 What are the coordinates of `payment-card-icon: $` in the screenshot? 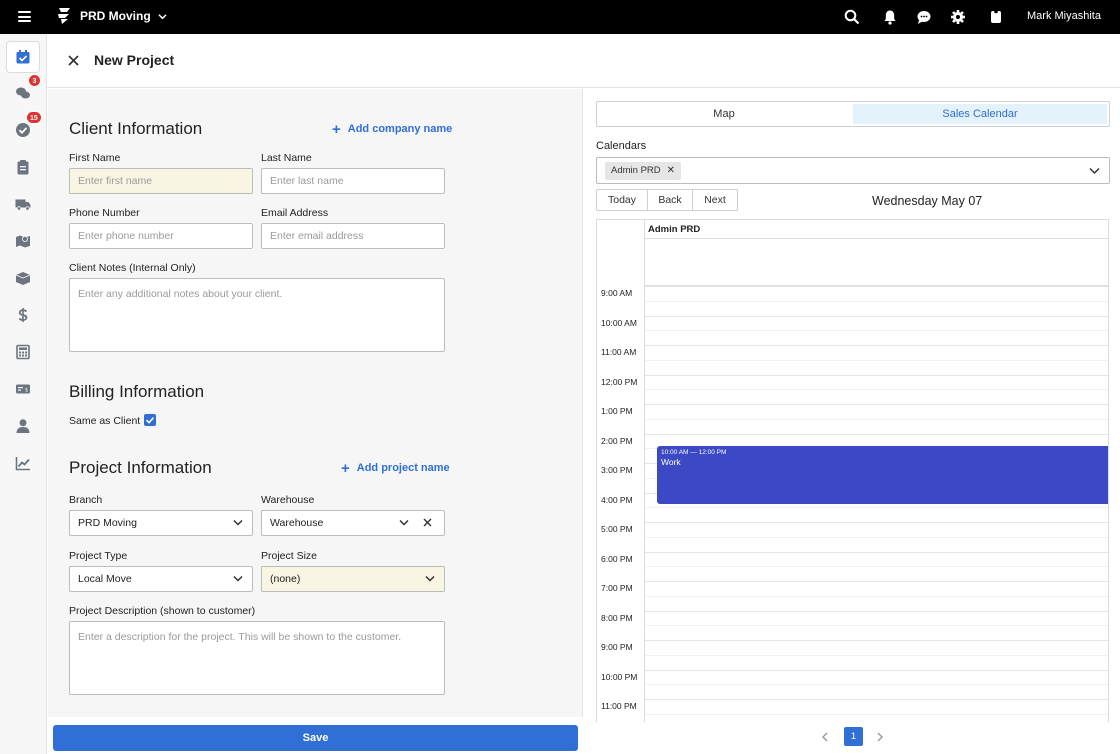 It's located at (23, 389).